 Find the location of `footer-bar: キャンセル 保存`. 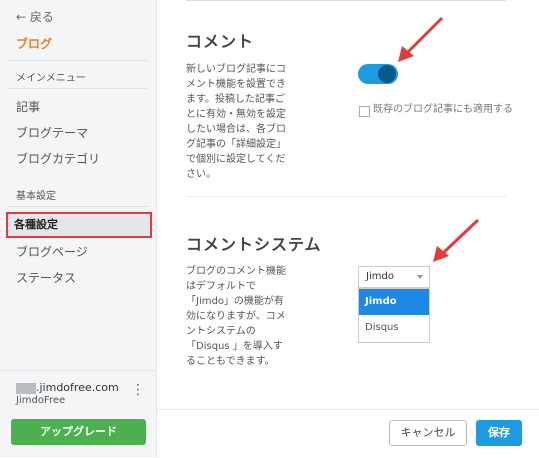

footer-bar: キャンセル 保存 is located at coordinates (348, 433).